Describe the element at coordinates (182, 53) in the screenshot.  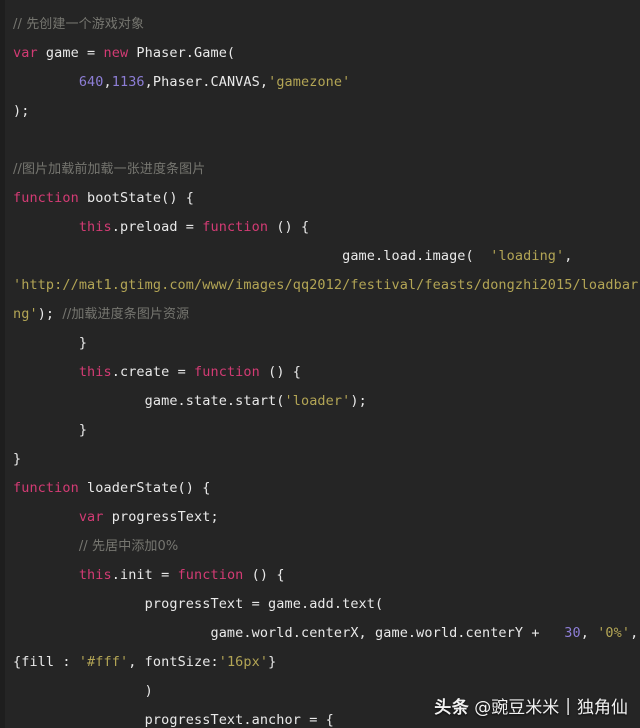
I see `code-token-plain: Phaser.Game(` at that location.